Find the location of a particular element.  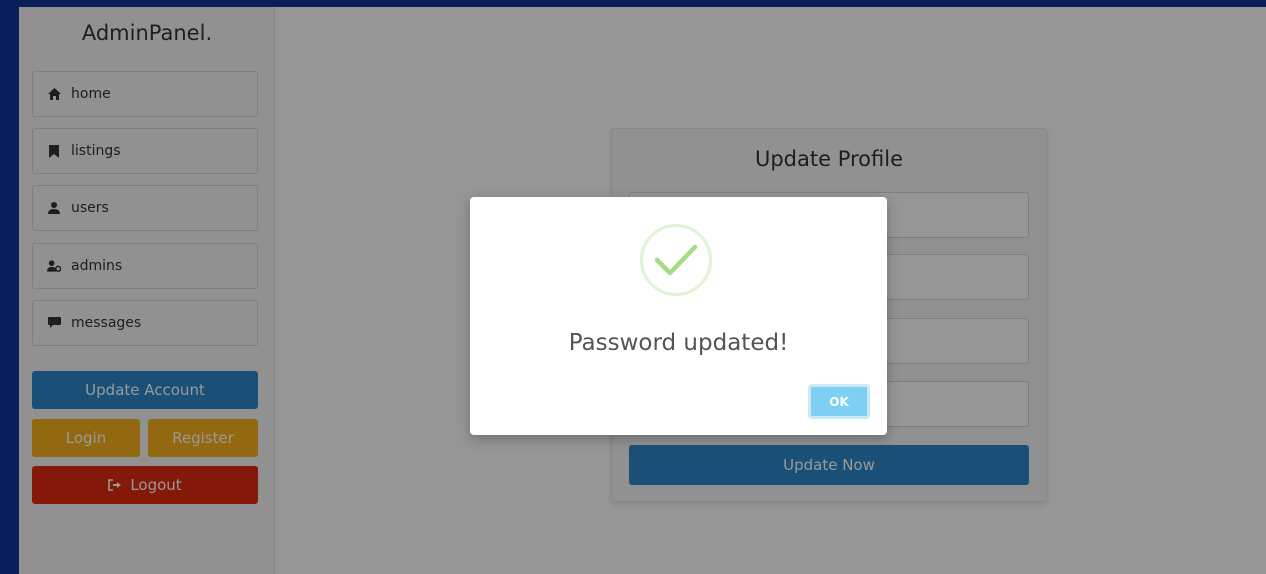

success-check-icon is located at coordinates (676, 260).